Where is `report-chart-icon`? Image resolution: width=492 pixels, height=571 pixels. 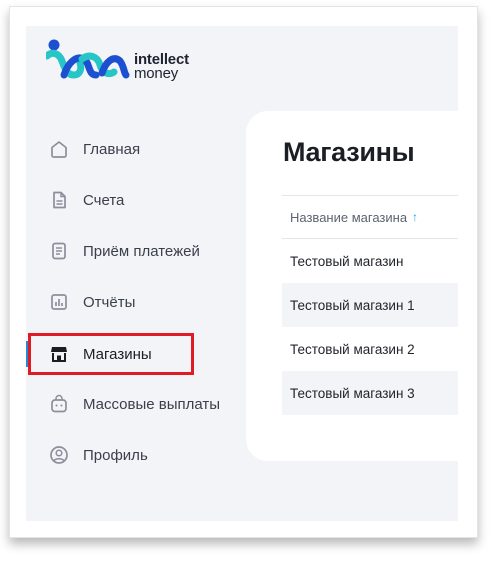
report-chart-icon is located at coordinates (59, 302).